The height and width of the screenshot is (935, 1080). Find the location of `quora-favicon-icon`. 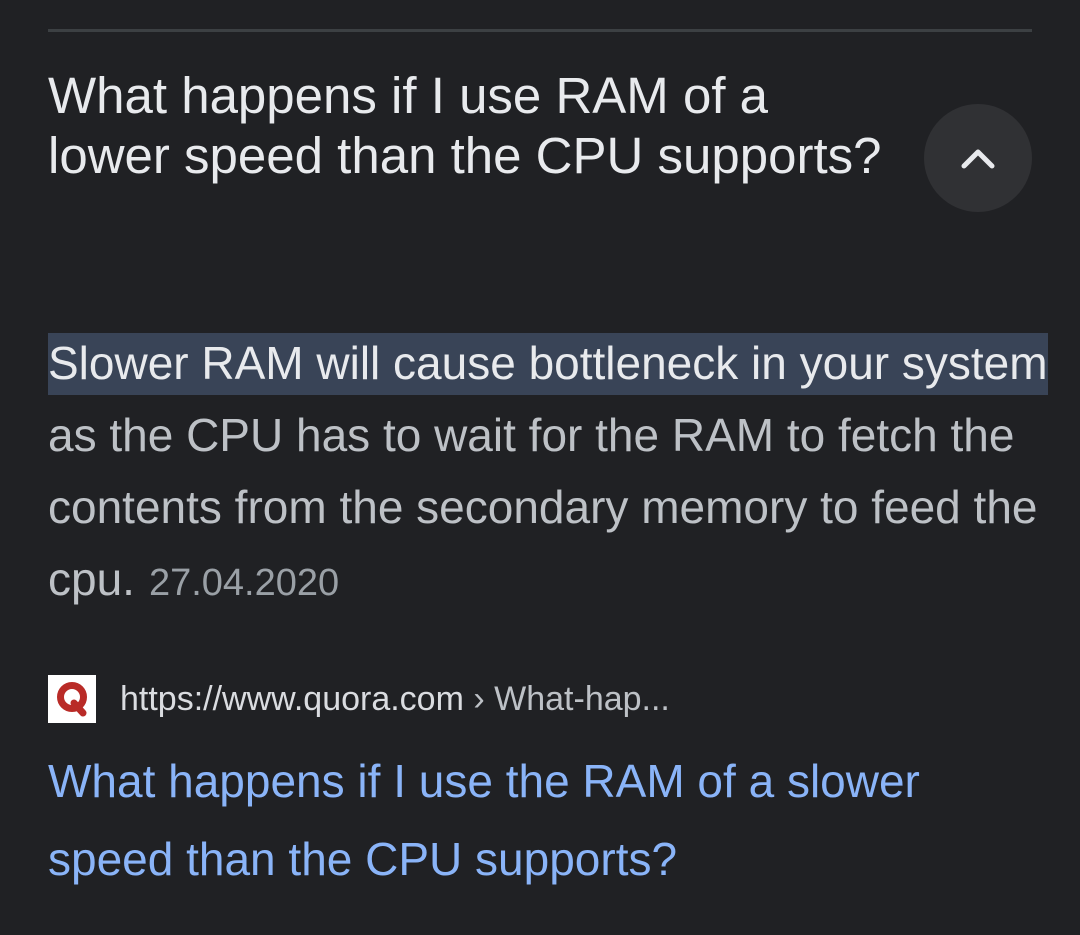

quora-favicon-icon is located at coordinates (72, 699).